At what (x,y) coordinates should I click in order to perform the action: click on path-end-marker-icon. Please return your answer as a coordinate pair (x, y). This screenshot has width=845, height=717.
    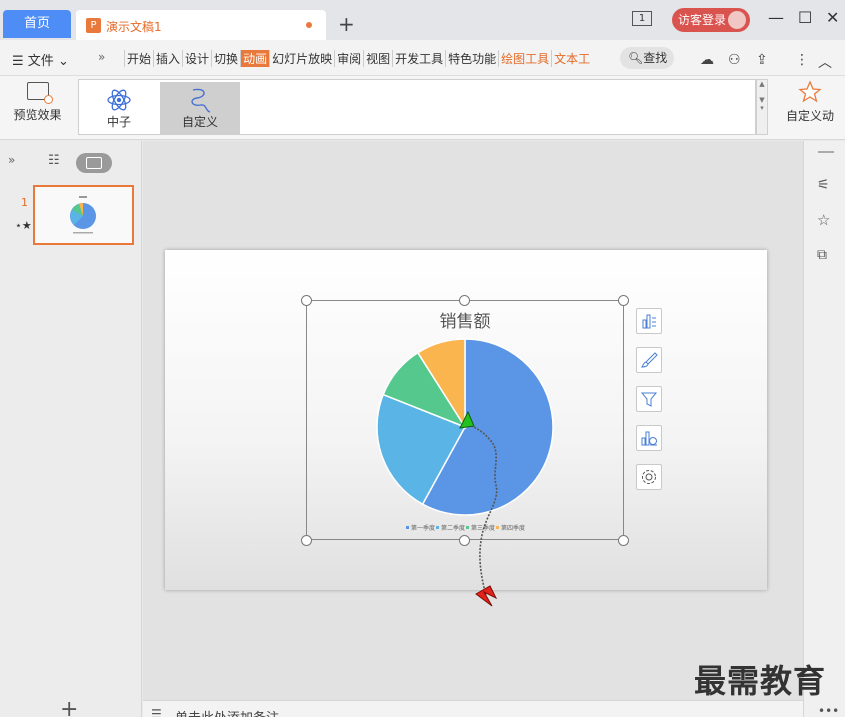
    Looking at the image, I should click on (486, 596).